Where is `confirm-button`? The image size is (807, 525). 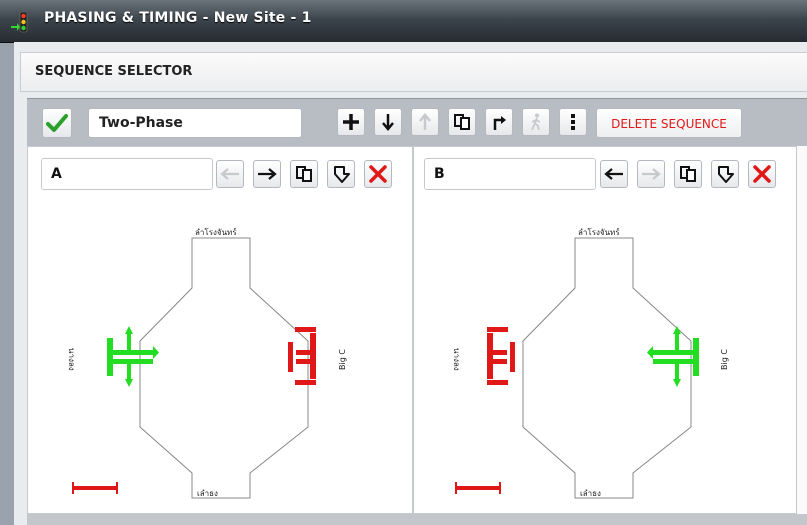
confirm-button is located at coordinates (57, 123).